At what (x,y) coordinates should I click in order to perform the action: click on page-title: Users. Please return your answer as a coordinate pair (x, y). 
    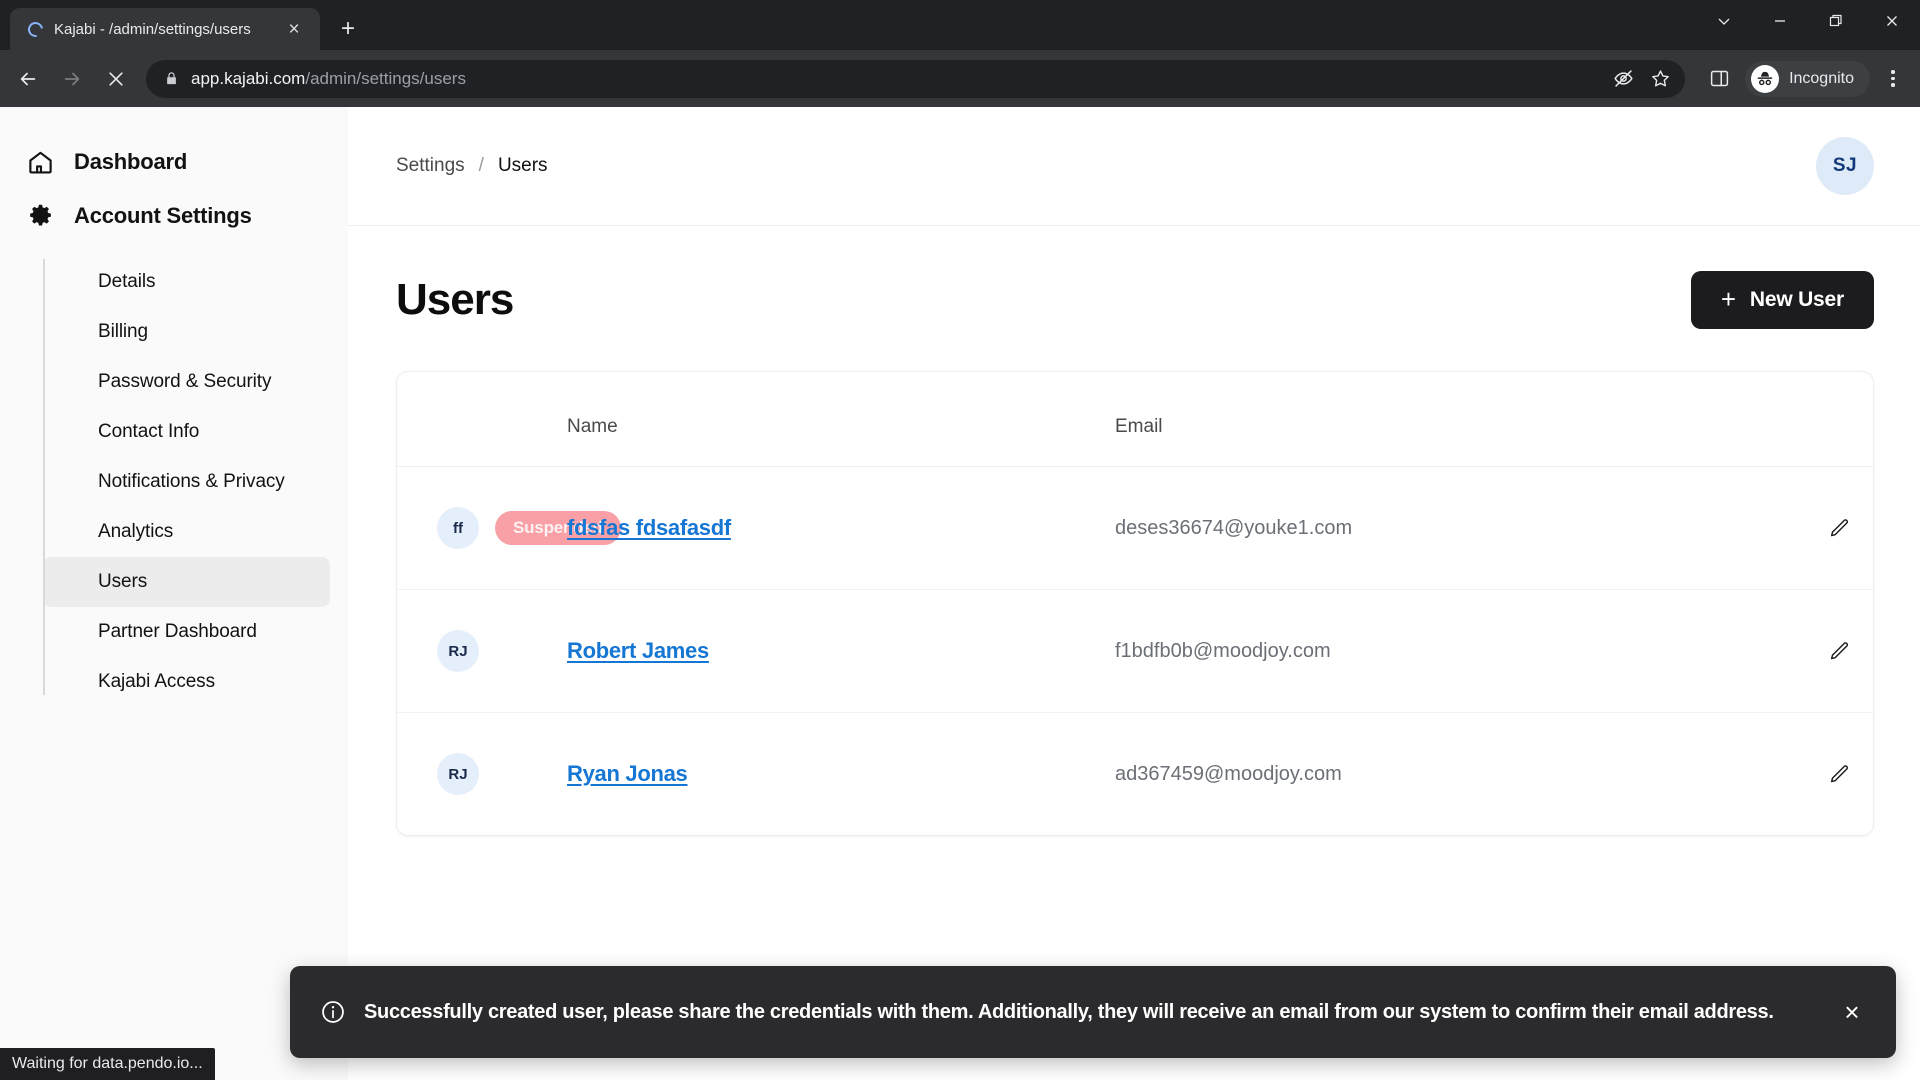
    Looking at the image, I should click on (455, 299).